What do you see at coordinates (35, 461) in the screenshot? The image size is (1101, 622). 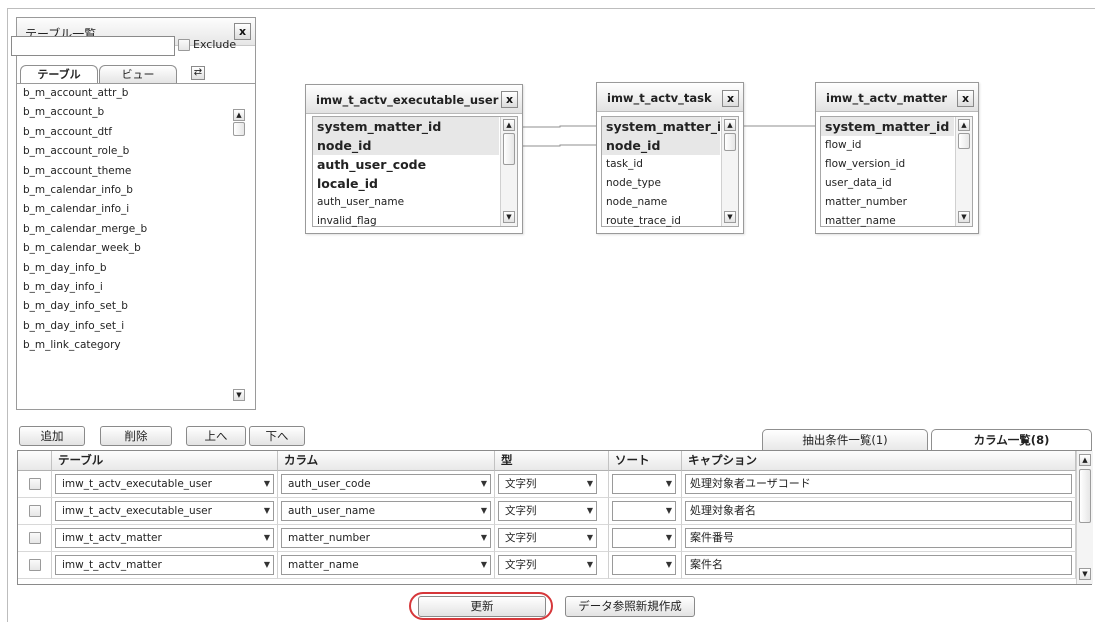 I see `grid-header-select` at bounding box center [35, 461].